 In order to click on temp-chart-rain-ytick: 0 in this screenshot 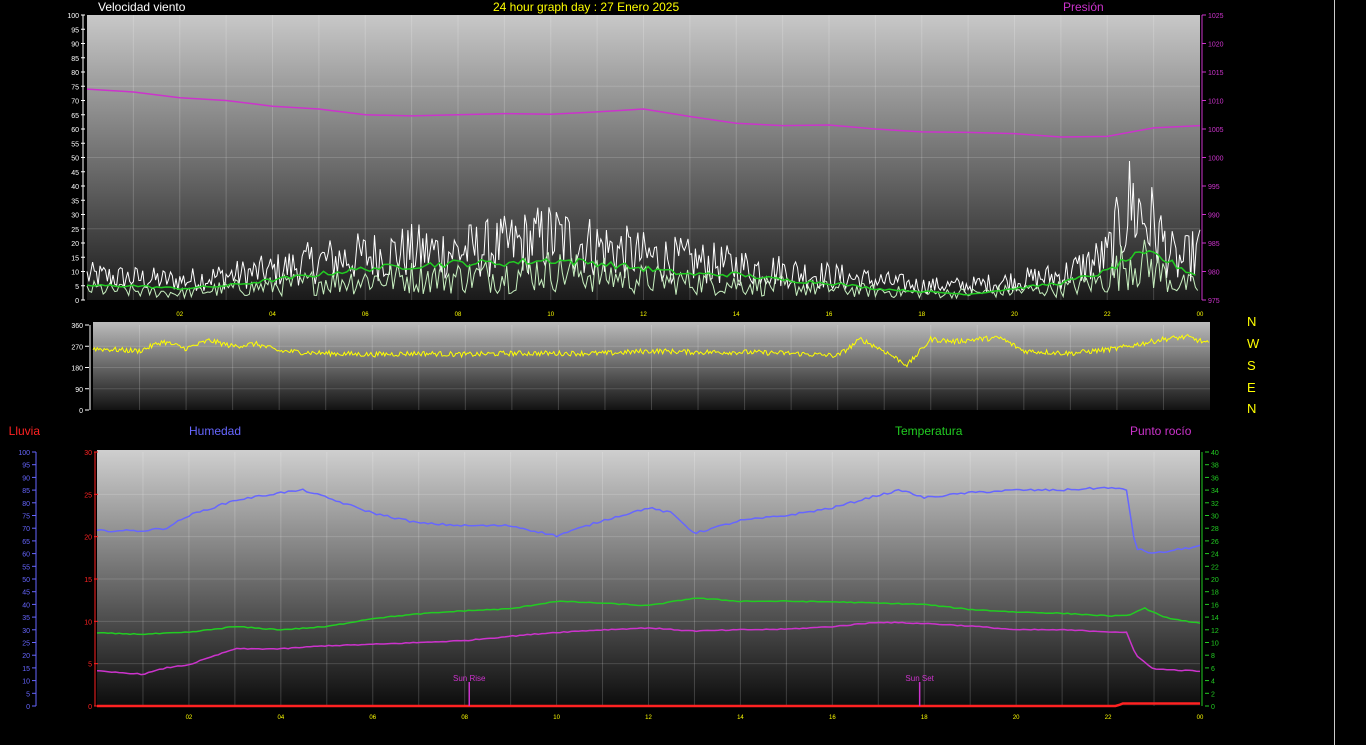, I will do `click(28, 707)`.